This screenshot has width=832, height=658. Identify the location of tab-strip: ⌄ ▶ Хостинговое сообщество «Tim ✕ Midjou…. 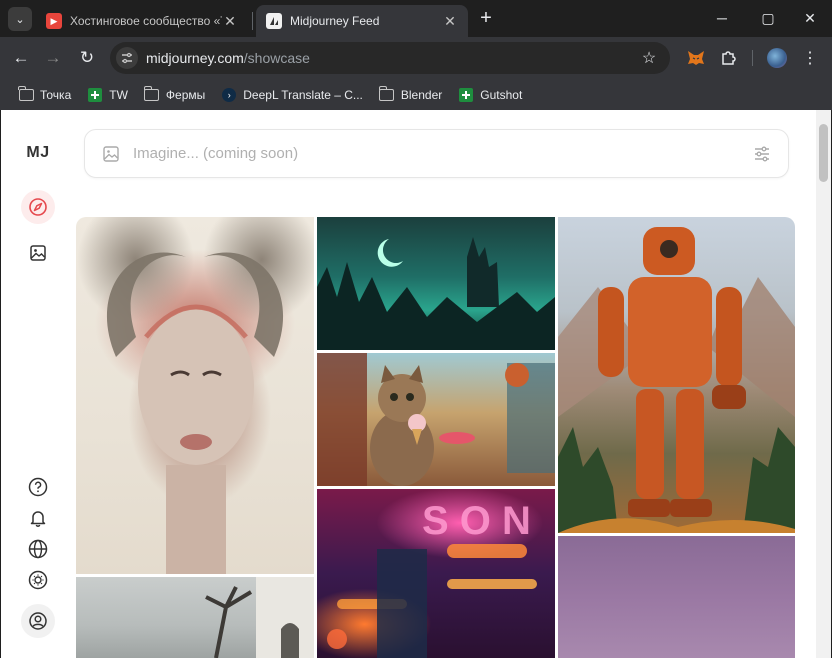
(416, 18).